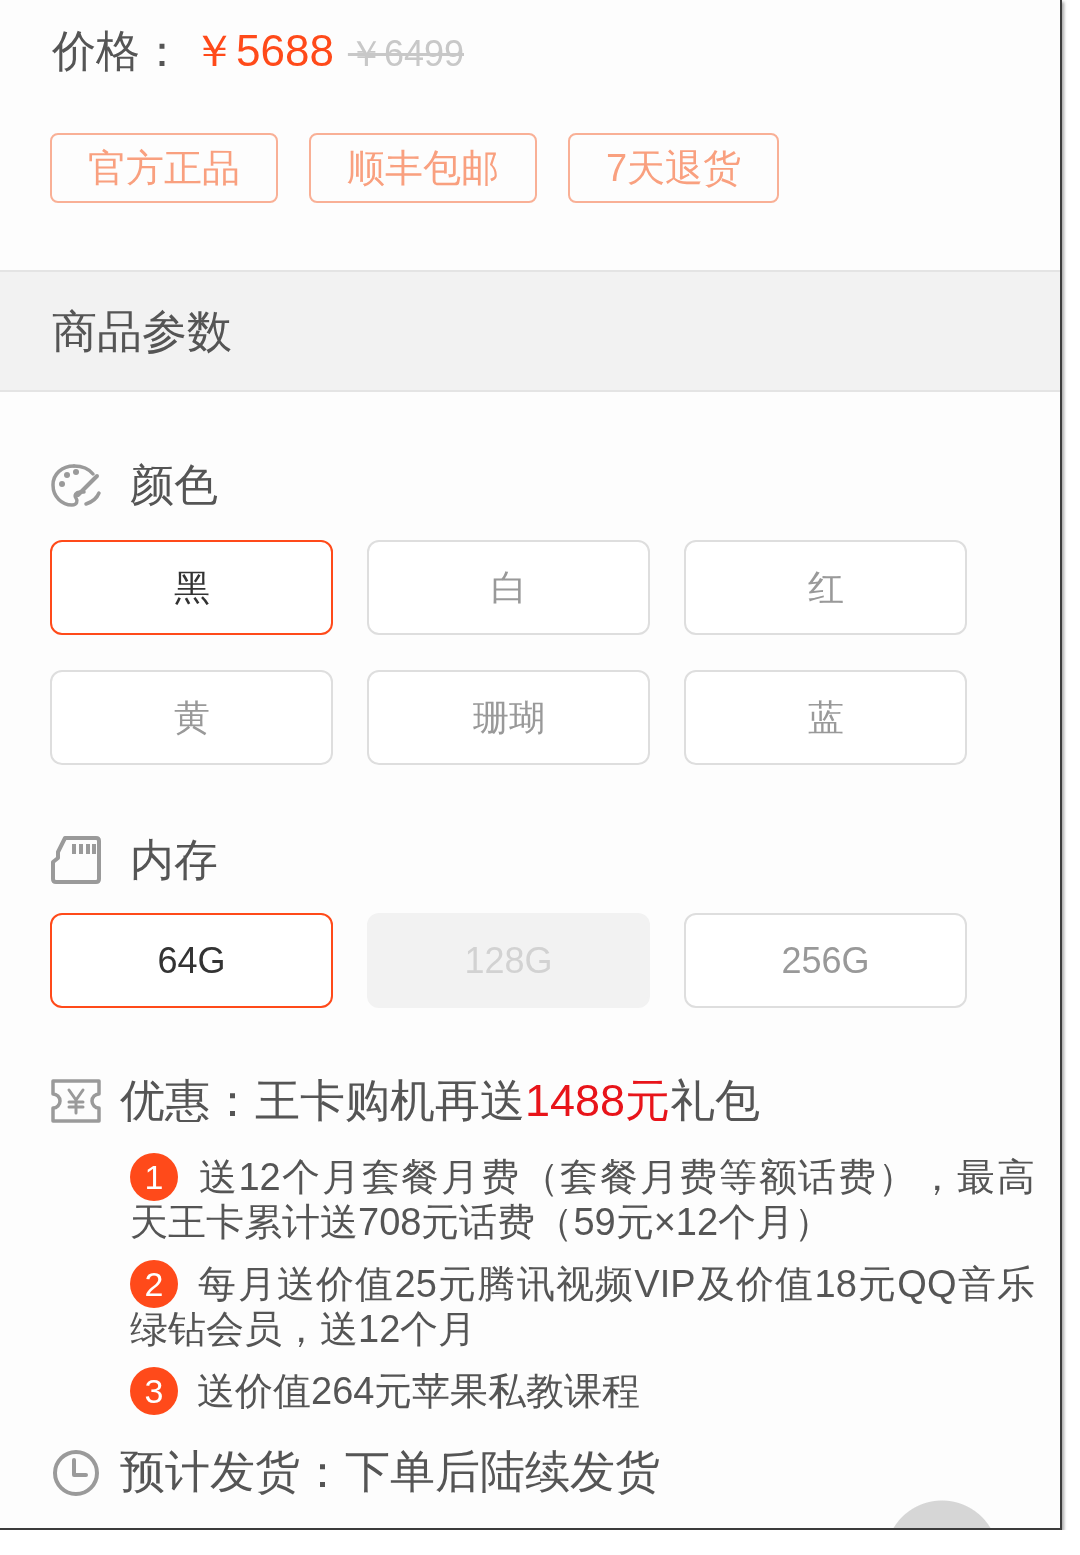 The image size is (1080, 1555). What do you see at coordinates (154, 1177) in the screenshot?
I see `number-badge: 1` at bounding box center [154, 1177].